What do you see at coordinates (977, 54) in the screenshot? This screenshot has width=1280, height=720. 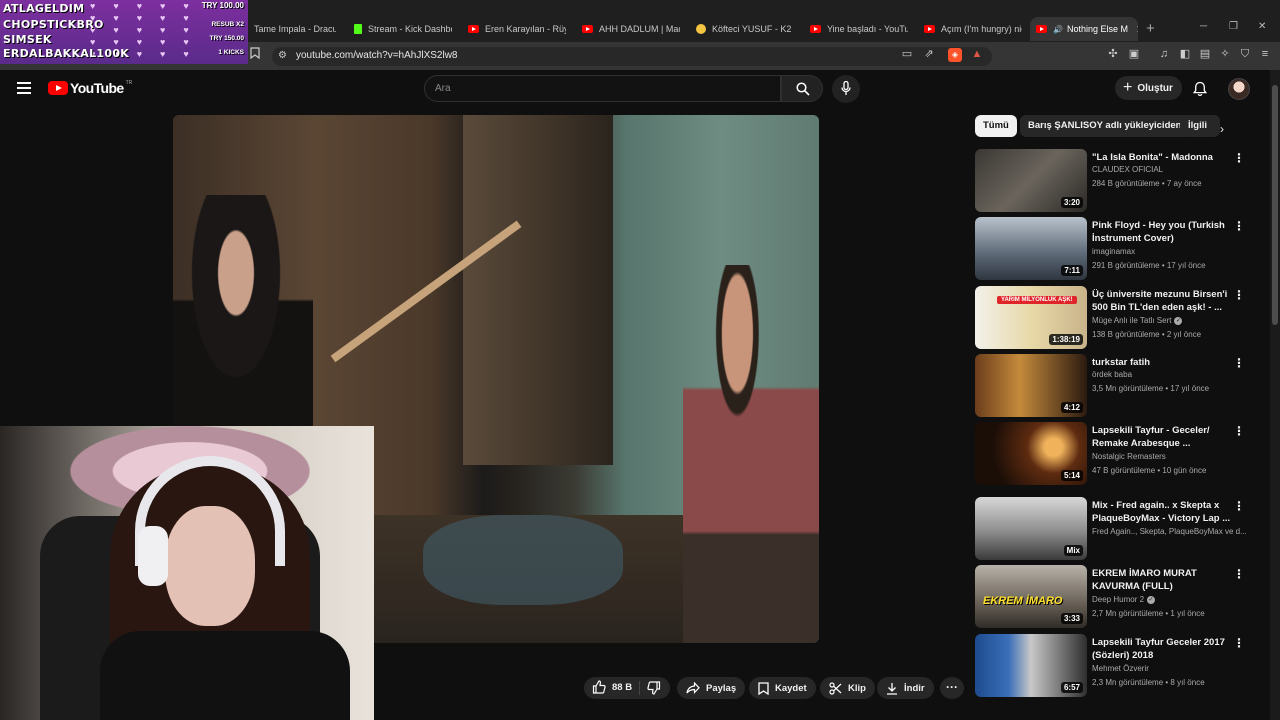 I see `brave-rewards-icon: ▲` at bounding box center [977, 54].